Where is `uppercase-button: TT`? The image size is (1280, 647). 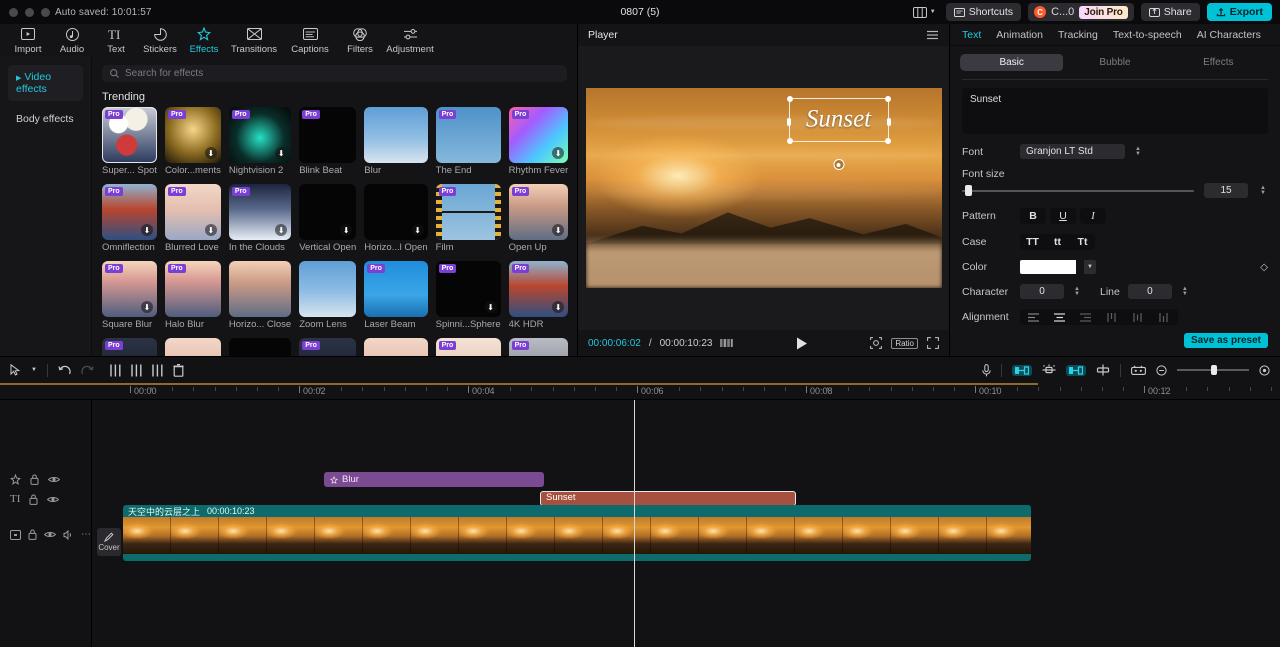
uppercase-button: TT is located at coordinates (1032, 242).